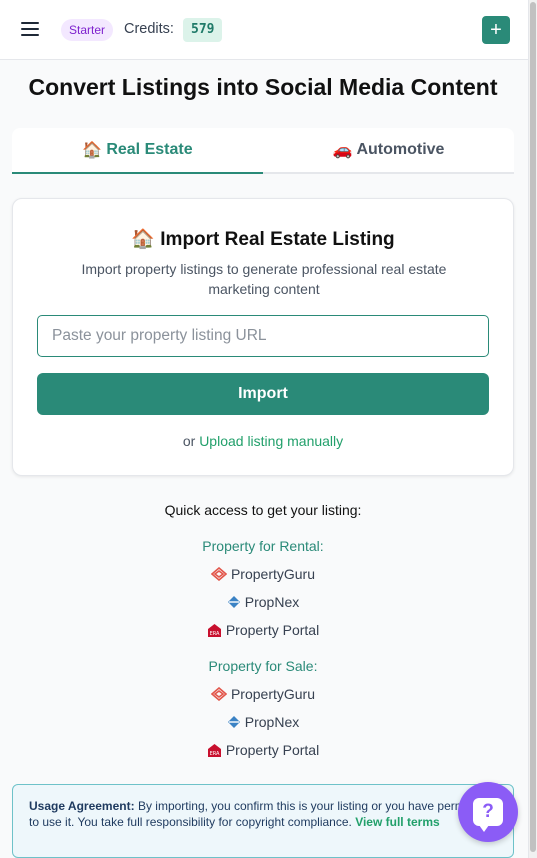  Describe the element at coordinates (400, 149) in the screenshot. I see `tab-label: Automotive` at that location.